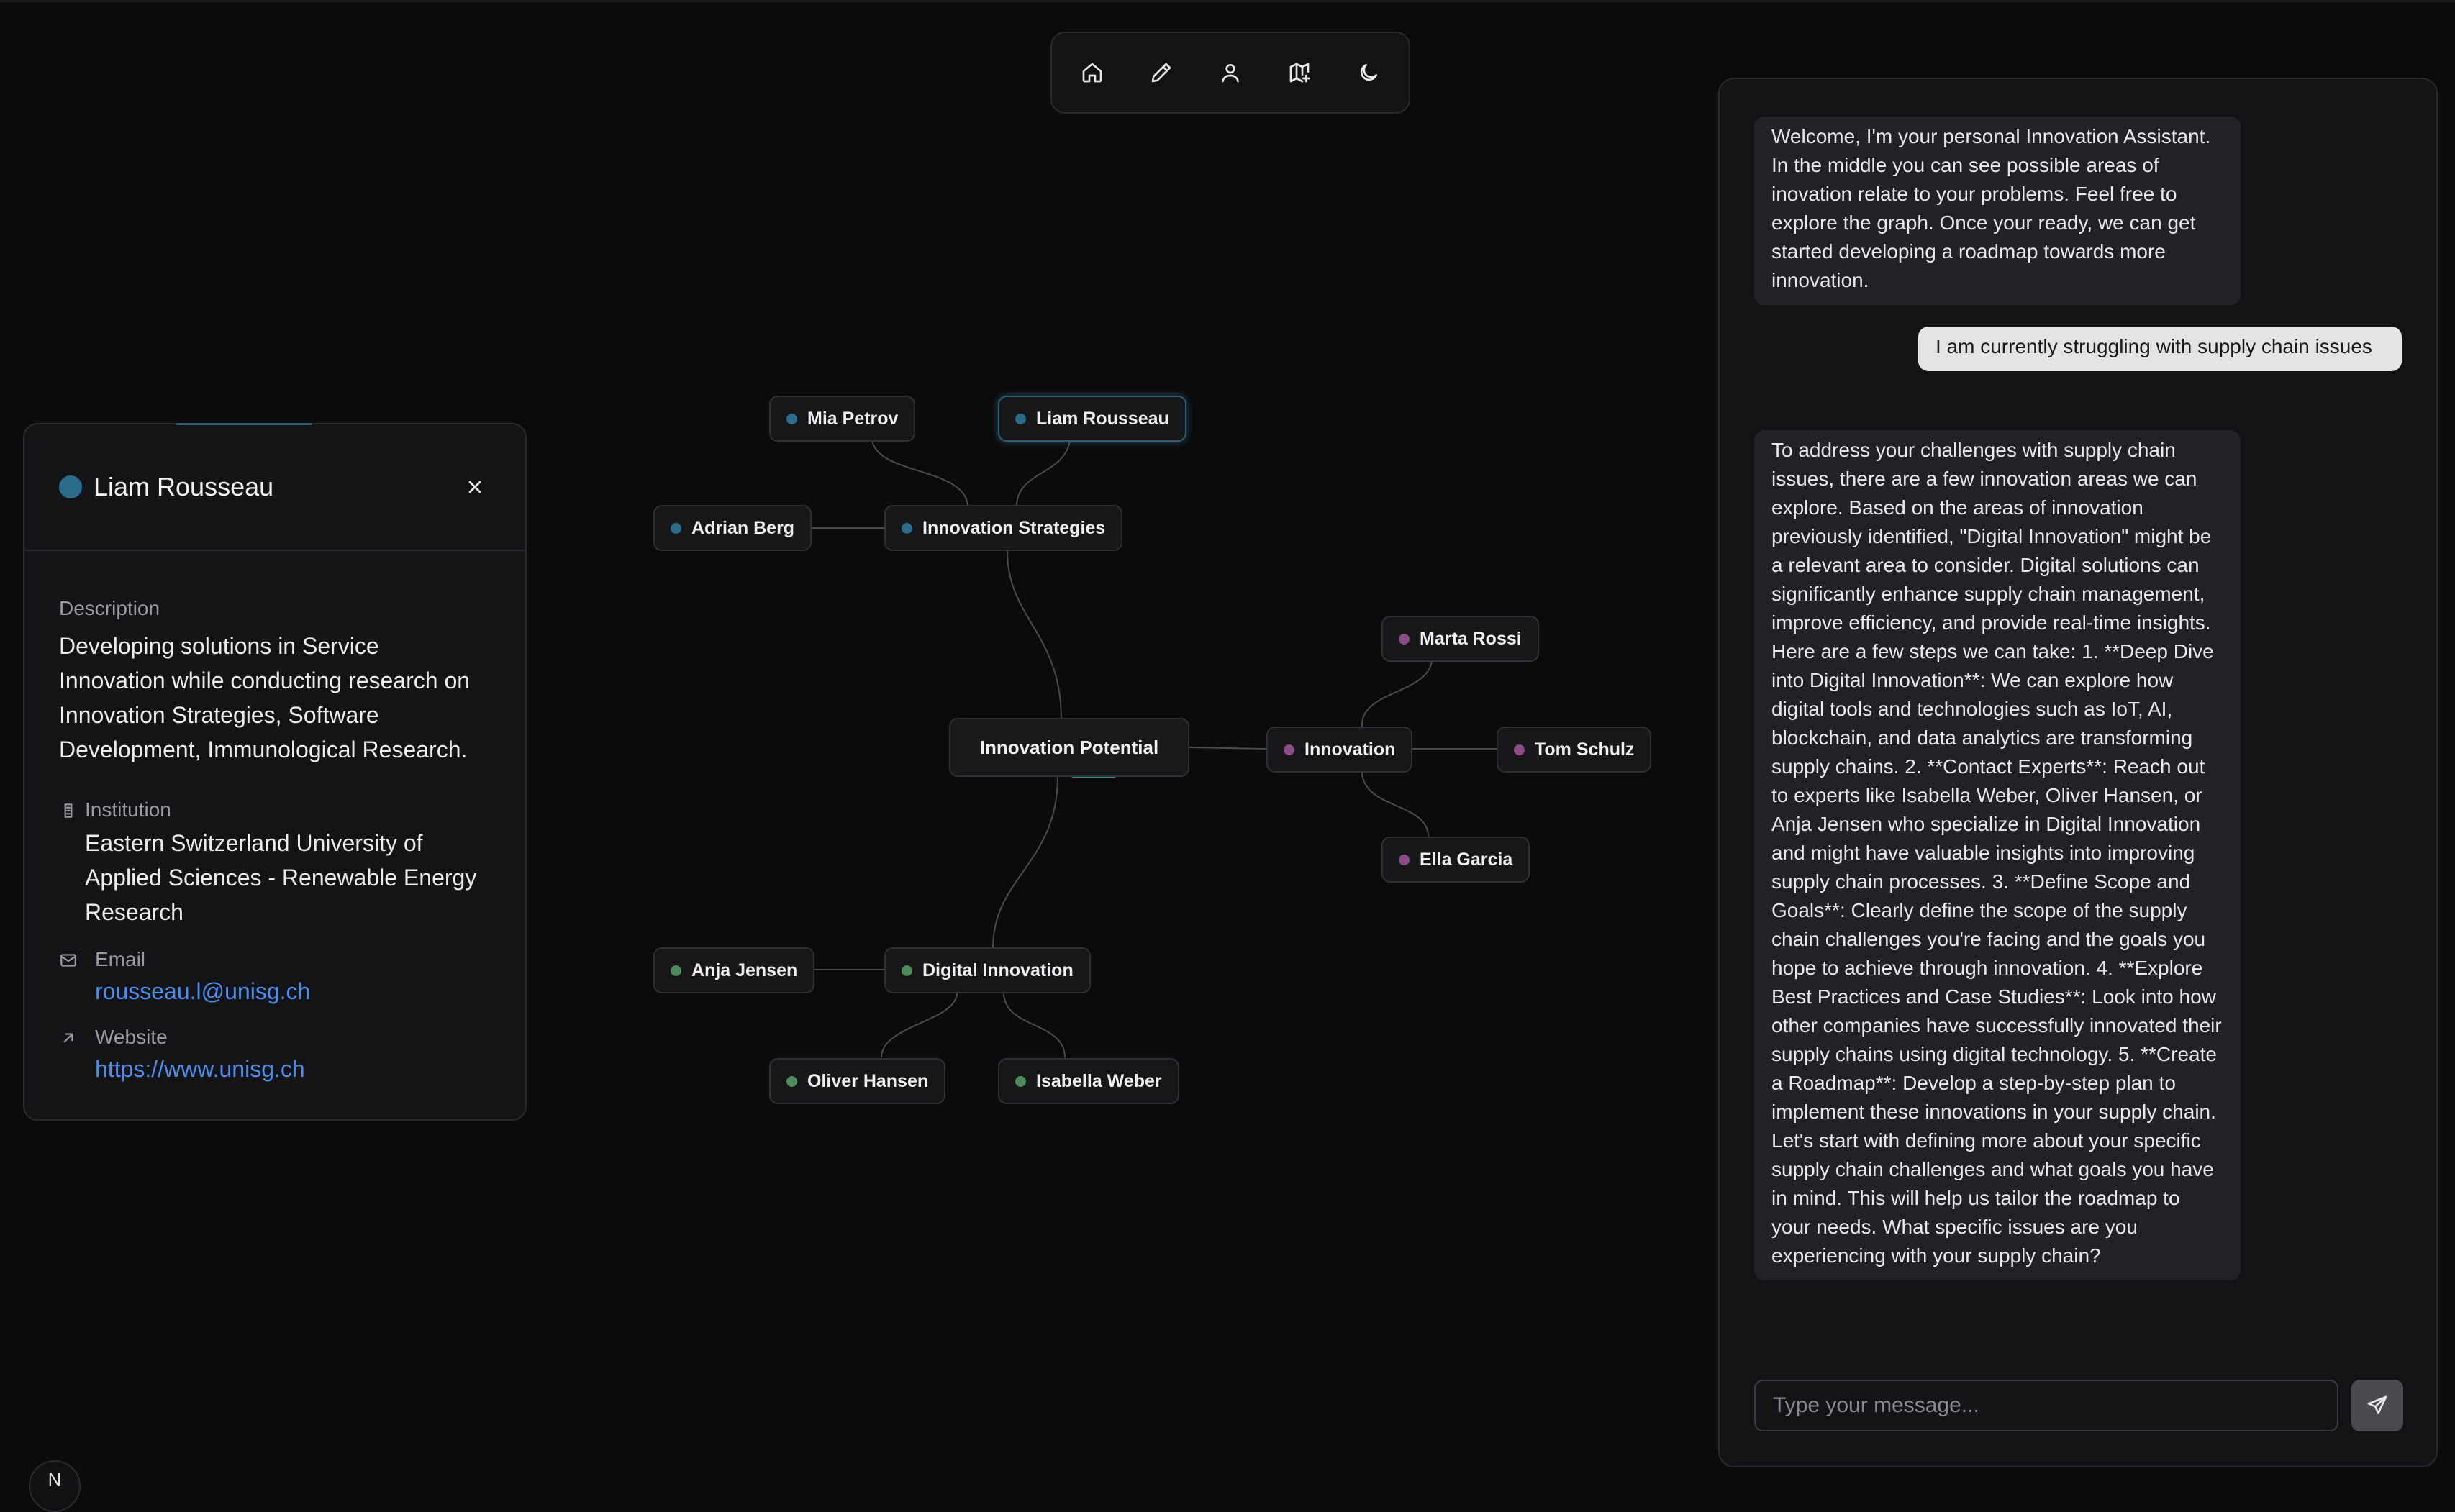 The height and width of the screenshot is (1512, 2455). Describe the element at coordinates (1467, 860) in the screenshot. I see `node-label: Ella Garcia` at that location.